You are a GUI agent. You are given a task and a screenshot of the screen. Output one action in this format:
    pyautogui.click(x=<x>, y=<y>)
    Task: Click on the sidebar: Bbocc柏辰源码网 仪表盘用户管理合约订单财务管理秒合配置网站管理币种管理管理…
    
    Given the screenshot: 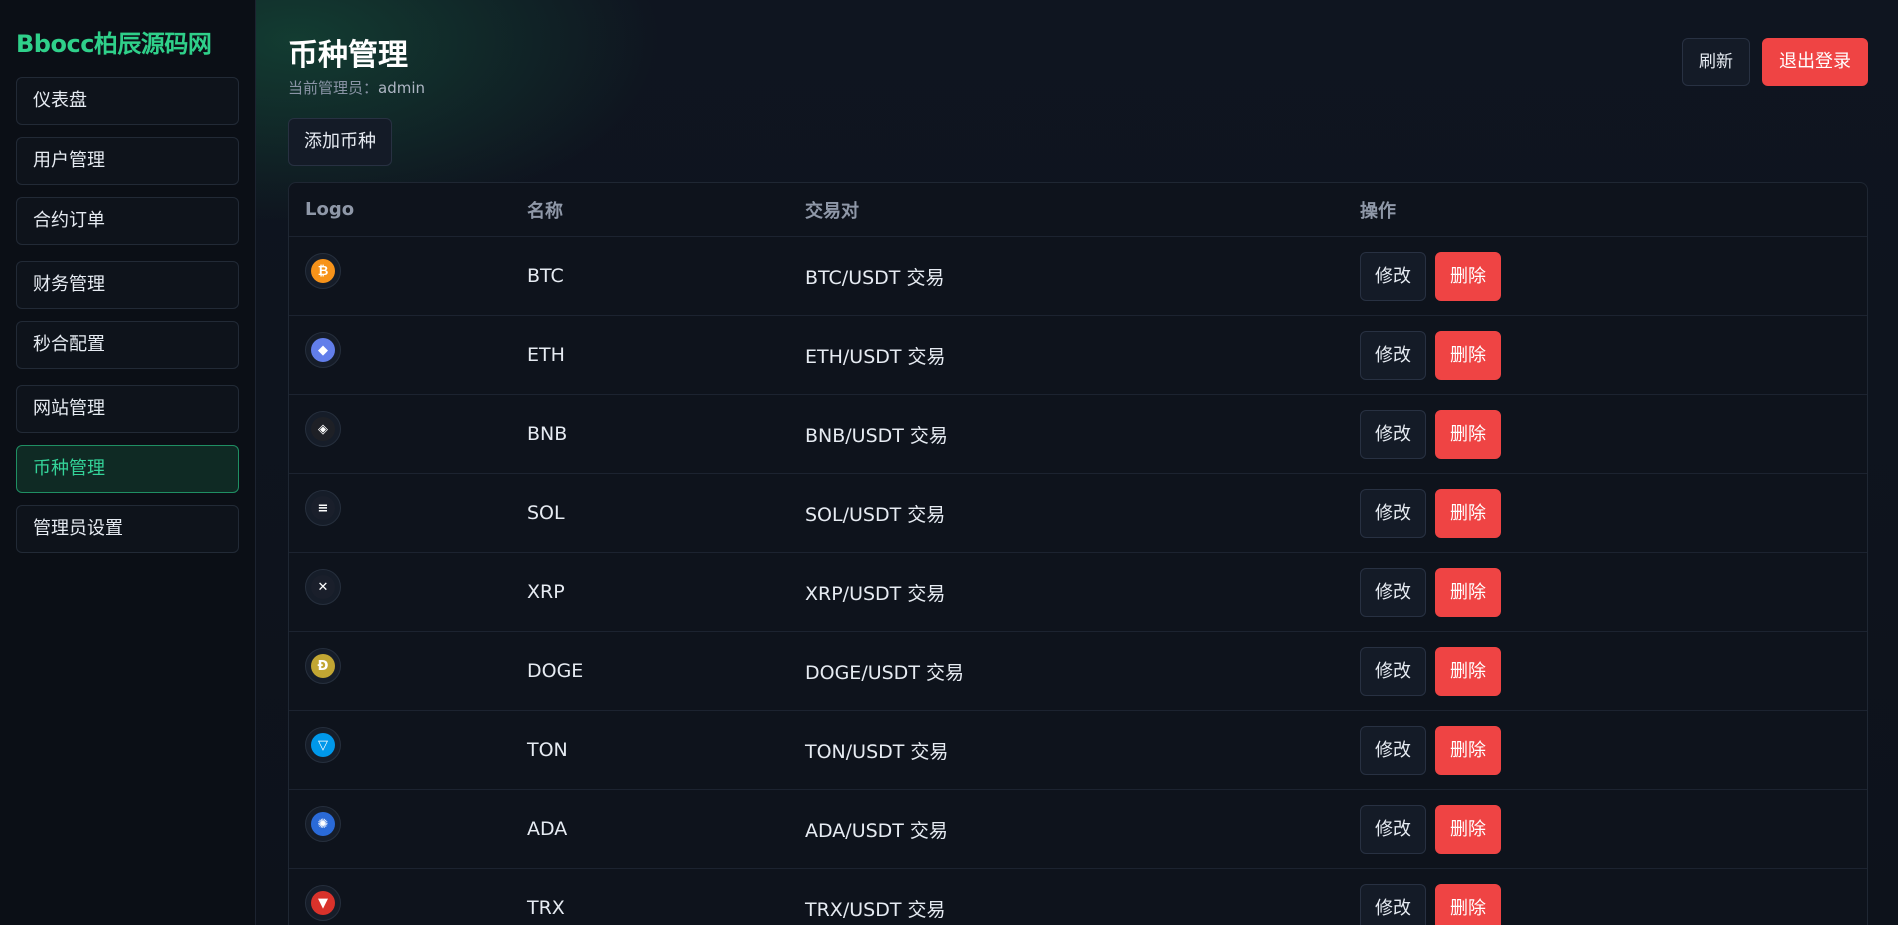 What is the action you would take?
    pyautogui.click(x=128, y=462)
    